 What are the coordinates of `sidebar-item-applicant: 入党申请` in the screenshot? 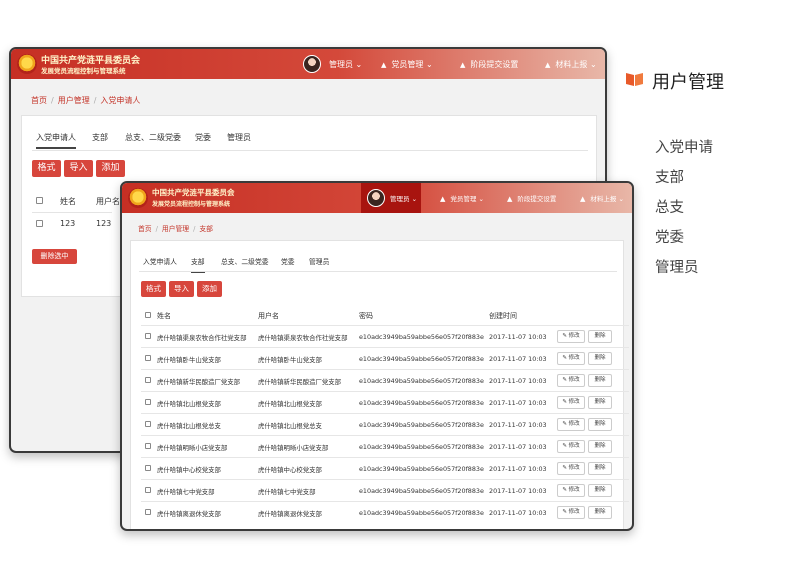 It's located at (684, 146).